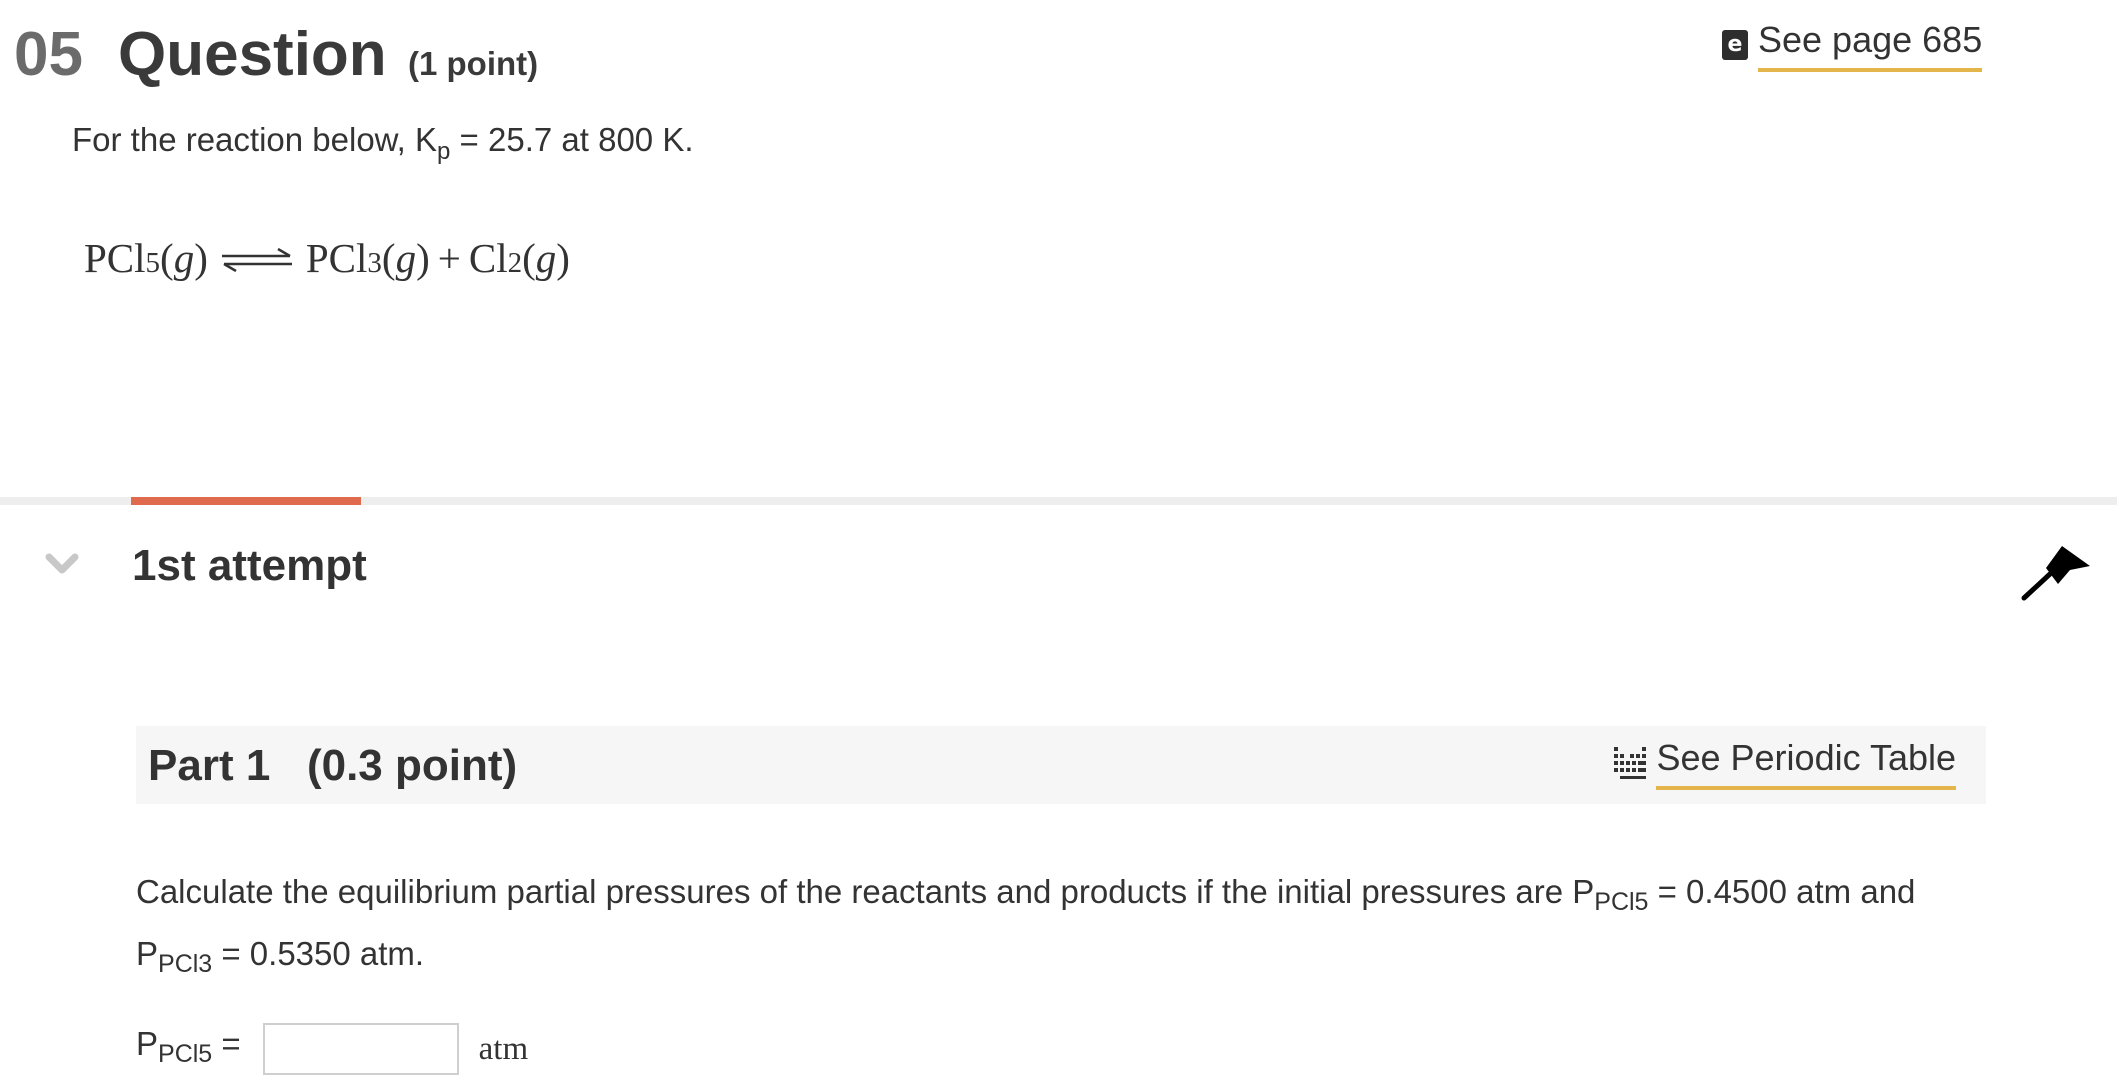 Image resolution: width=2117 pixels, height=1087 pixels. Describe the element at coordinates (246, 501) in the screenshot. I see `attempt-progress-bar` at that location.